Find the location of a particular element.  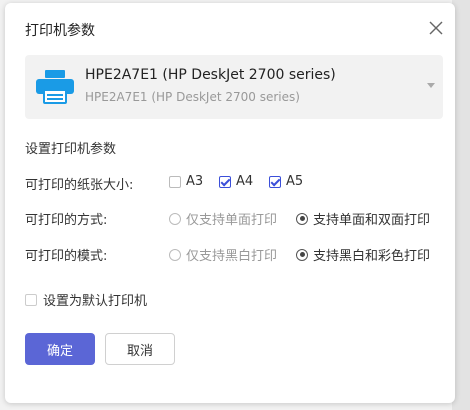

default-printer-checkbox: 设置为默认打印机 is located at coordinates (86, 299).